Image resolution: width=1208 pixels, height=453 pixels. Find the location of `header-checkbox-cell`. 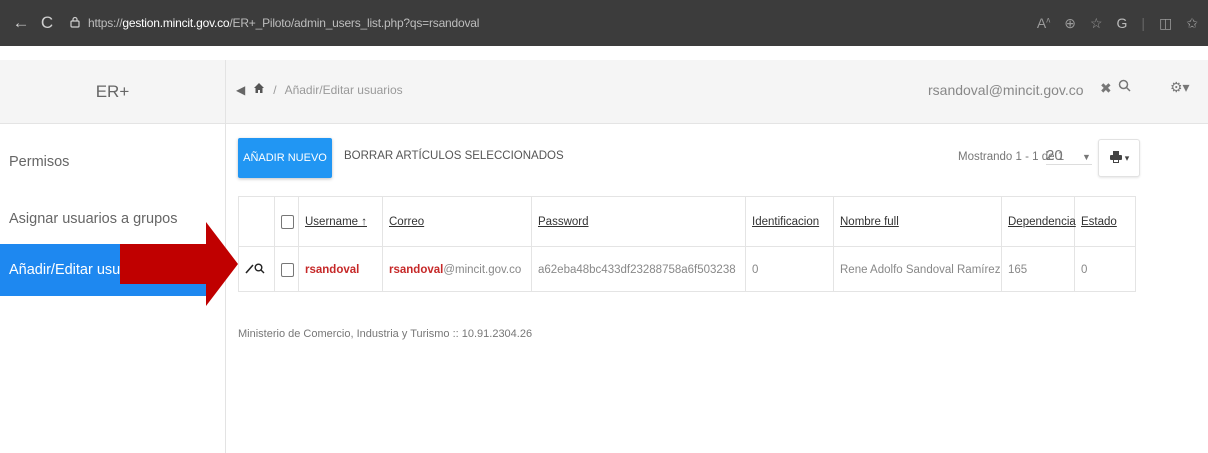

header-checkbox-cell is located at coordinates (287, 221).